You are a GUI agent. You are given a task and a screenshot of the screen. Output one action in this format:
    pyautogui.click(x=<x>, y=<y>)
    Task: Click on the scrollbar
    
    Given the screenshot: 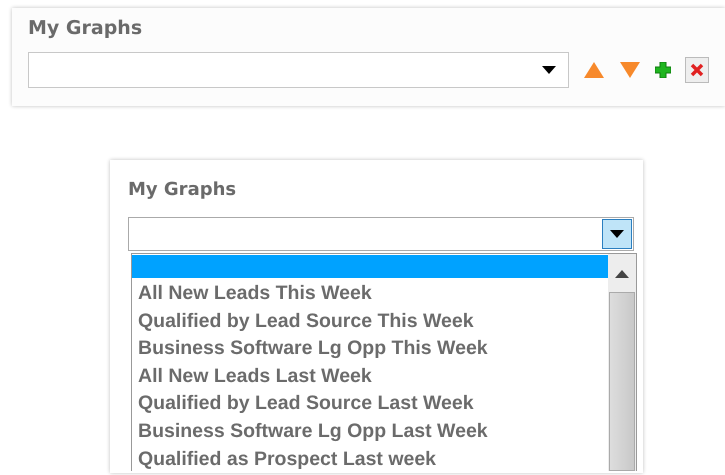 What is the action you would take?
    pyautogui.click(x=622, y=362)
    